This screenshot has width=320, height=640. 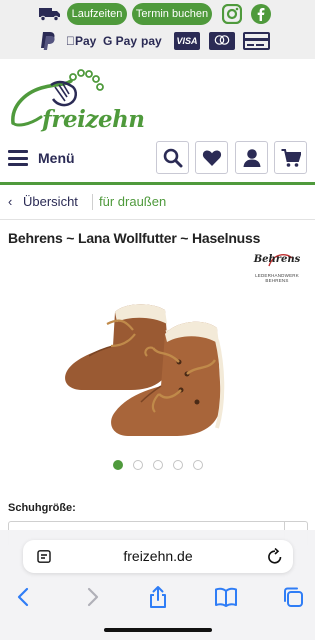 I want to click on search-icon, so click(x=173, y=158).